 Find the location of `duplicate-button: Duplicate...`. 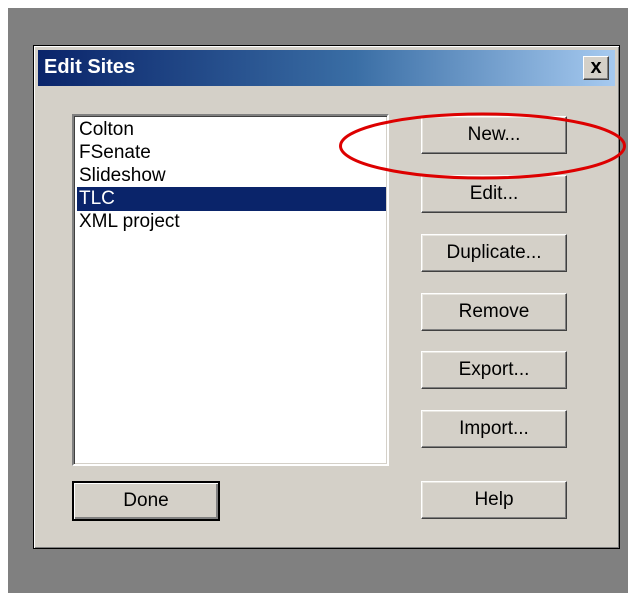

duplicate-button: Duplicate... is located at coordinates (494, 253).